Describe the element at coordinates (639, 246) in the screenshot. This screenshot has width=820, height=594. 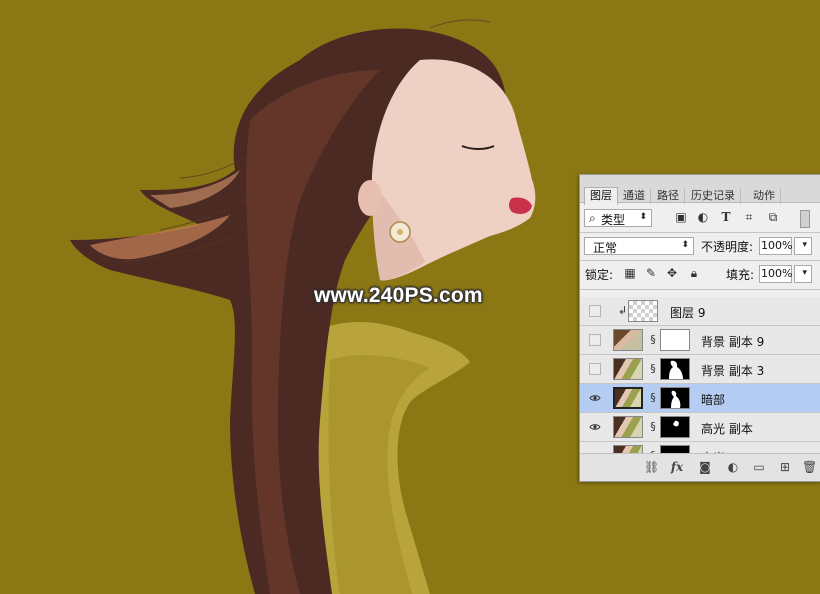
I see `blend-mode-select: 正常 ⬍` at that location.